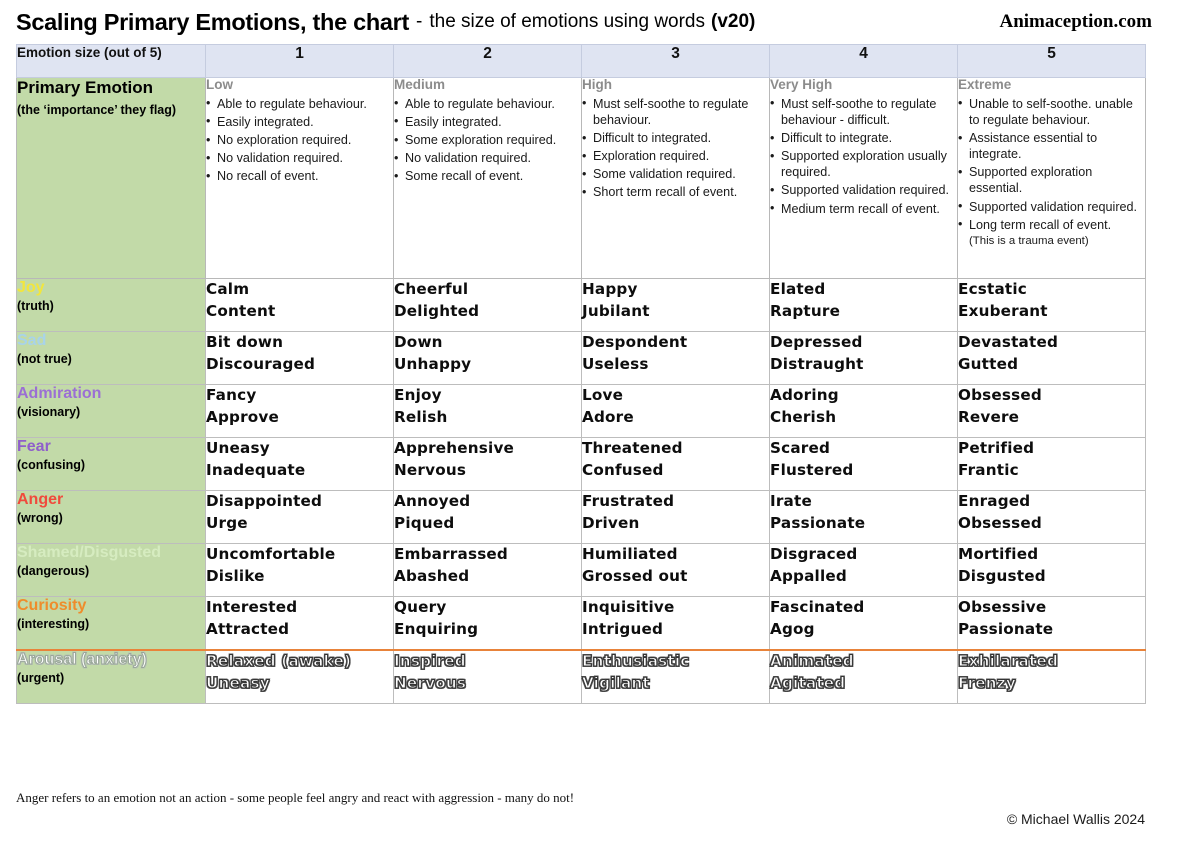 This screenshot has height=851, width=1200. Describe the element at coordinates (454, 448) in the screenshot. I see `emotion-word-primary: Apprehensive` at that location.